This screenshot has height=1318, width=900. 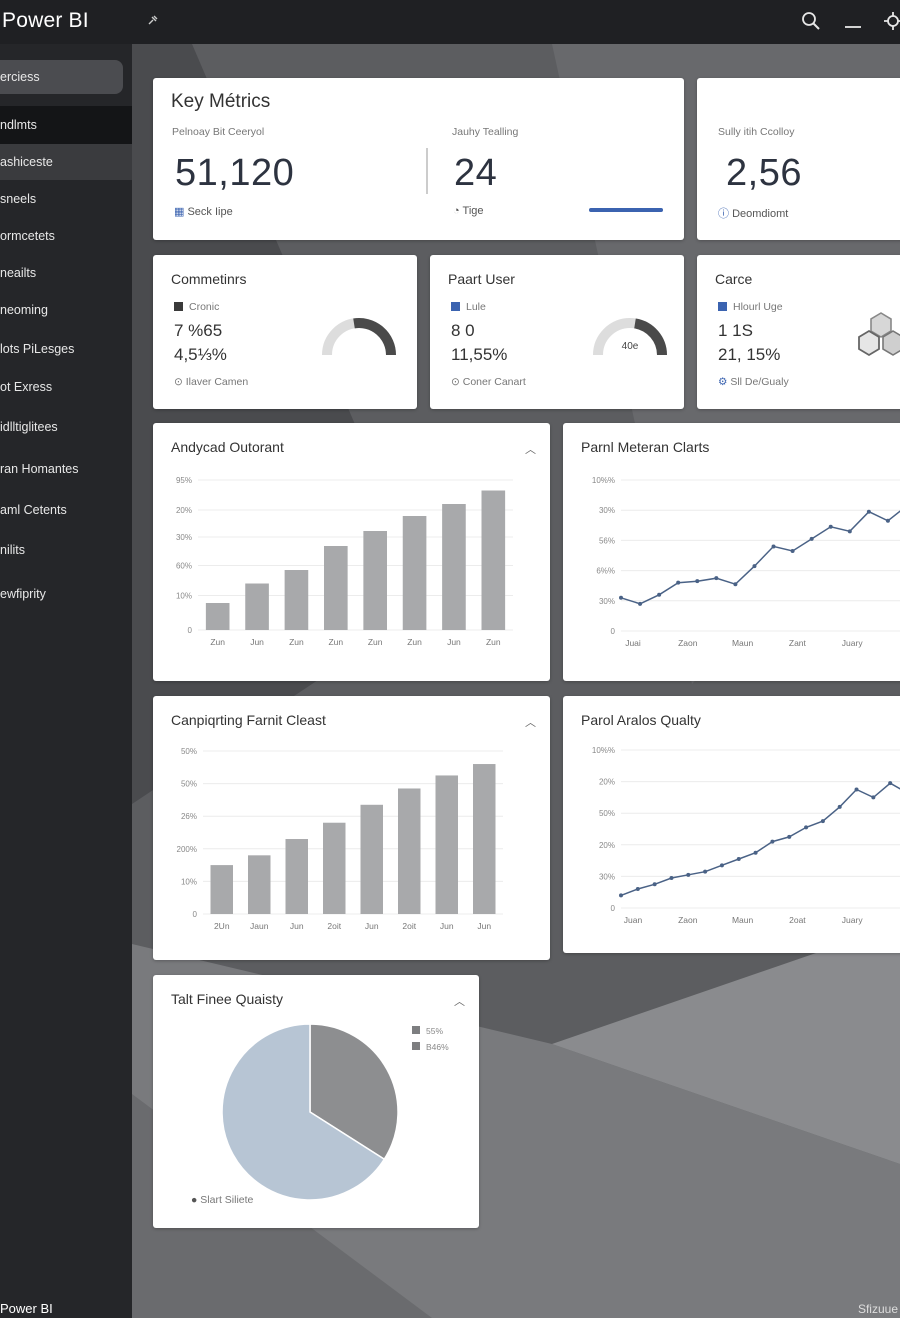 I want to click on pin-location-icon: ⊙, so click(x=178, y=382).